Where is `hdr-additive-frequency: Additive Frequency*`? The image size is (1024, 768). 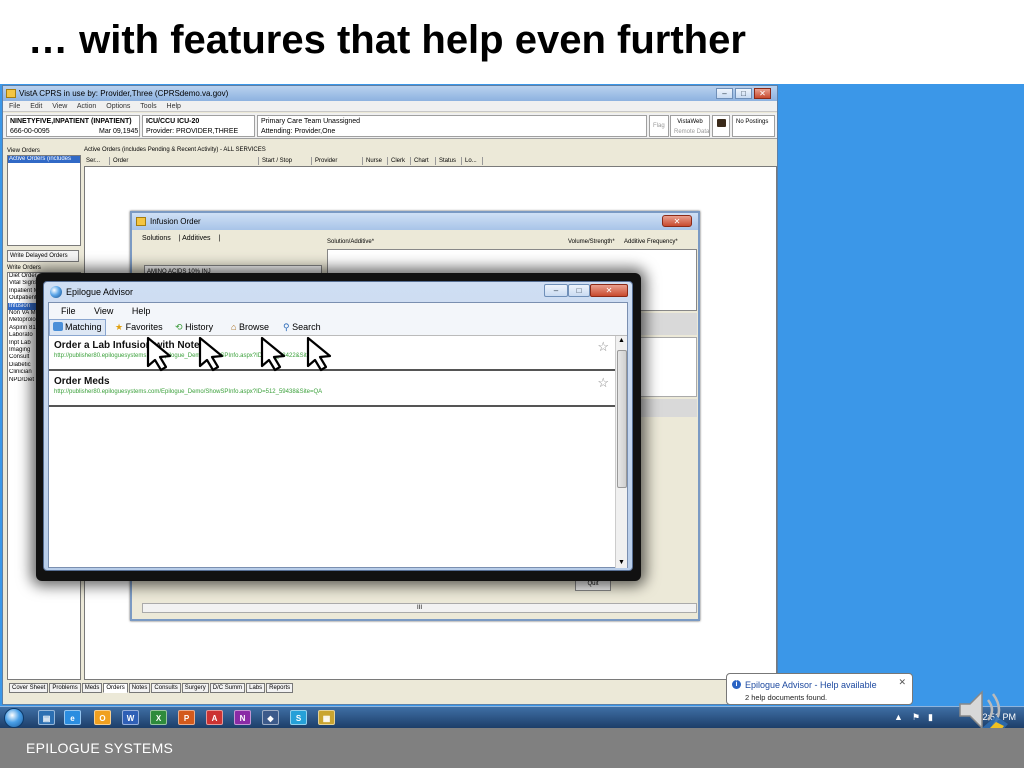 hdr-additive-frequency: Additive Frequency* is located at coordinates (651, 242).